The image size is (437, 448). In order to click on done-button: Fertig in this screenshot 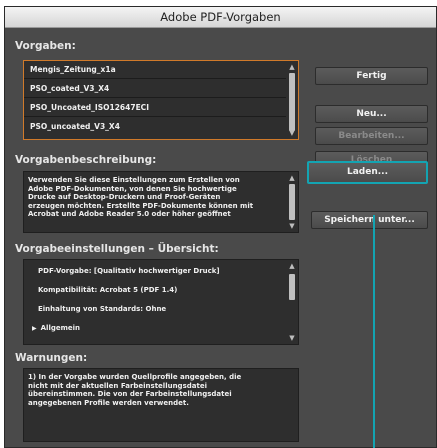, I will do `click(371, 76)`.